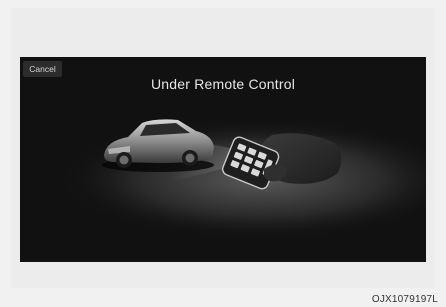 This screenshot has height=307, width=446. Describe the element at coordinates (223, 84) in the screenshot. I see `screen-title: Under Remote Control` at that location.